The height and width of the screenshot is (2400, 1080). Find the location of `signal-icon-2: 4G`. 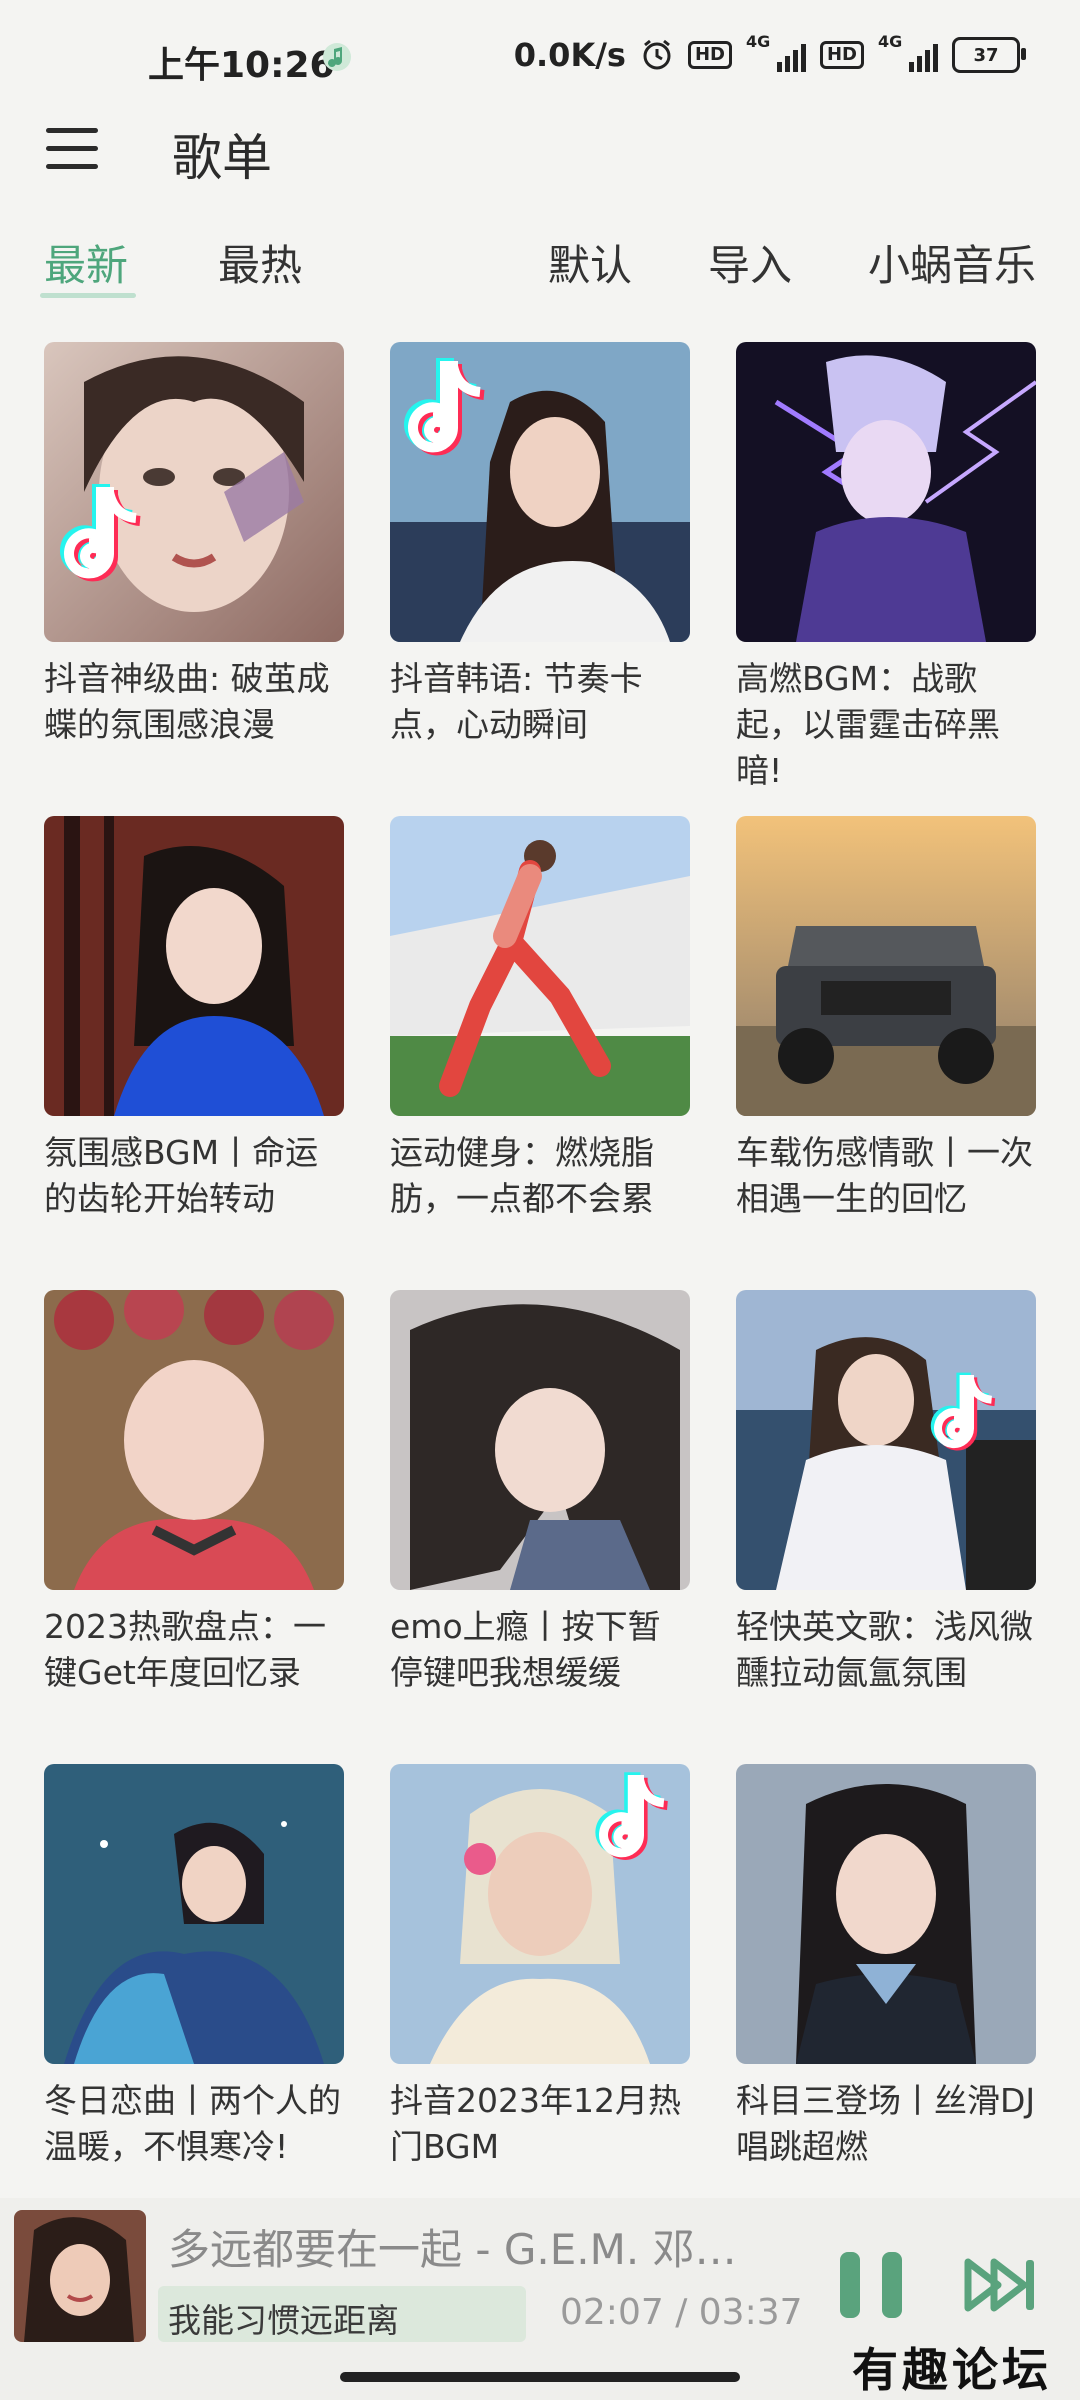

signal-icon-2: 4G is located at coordinates (908, 52).